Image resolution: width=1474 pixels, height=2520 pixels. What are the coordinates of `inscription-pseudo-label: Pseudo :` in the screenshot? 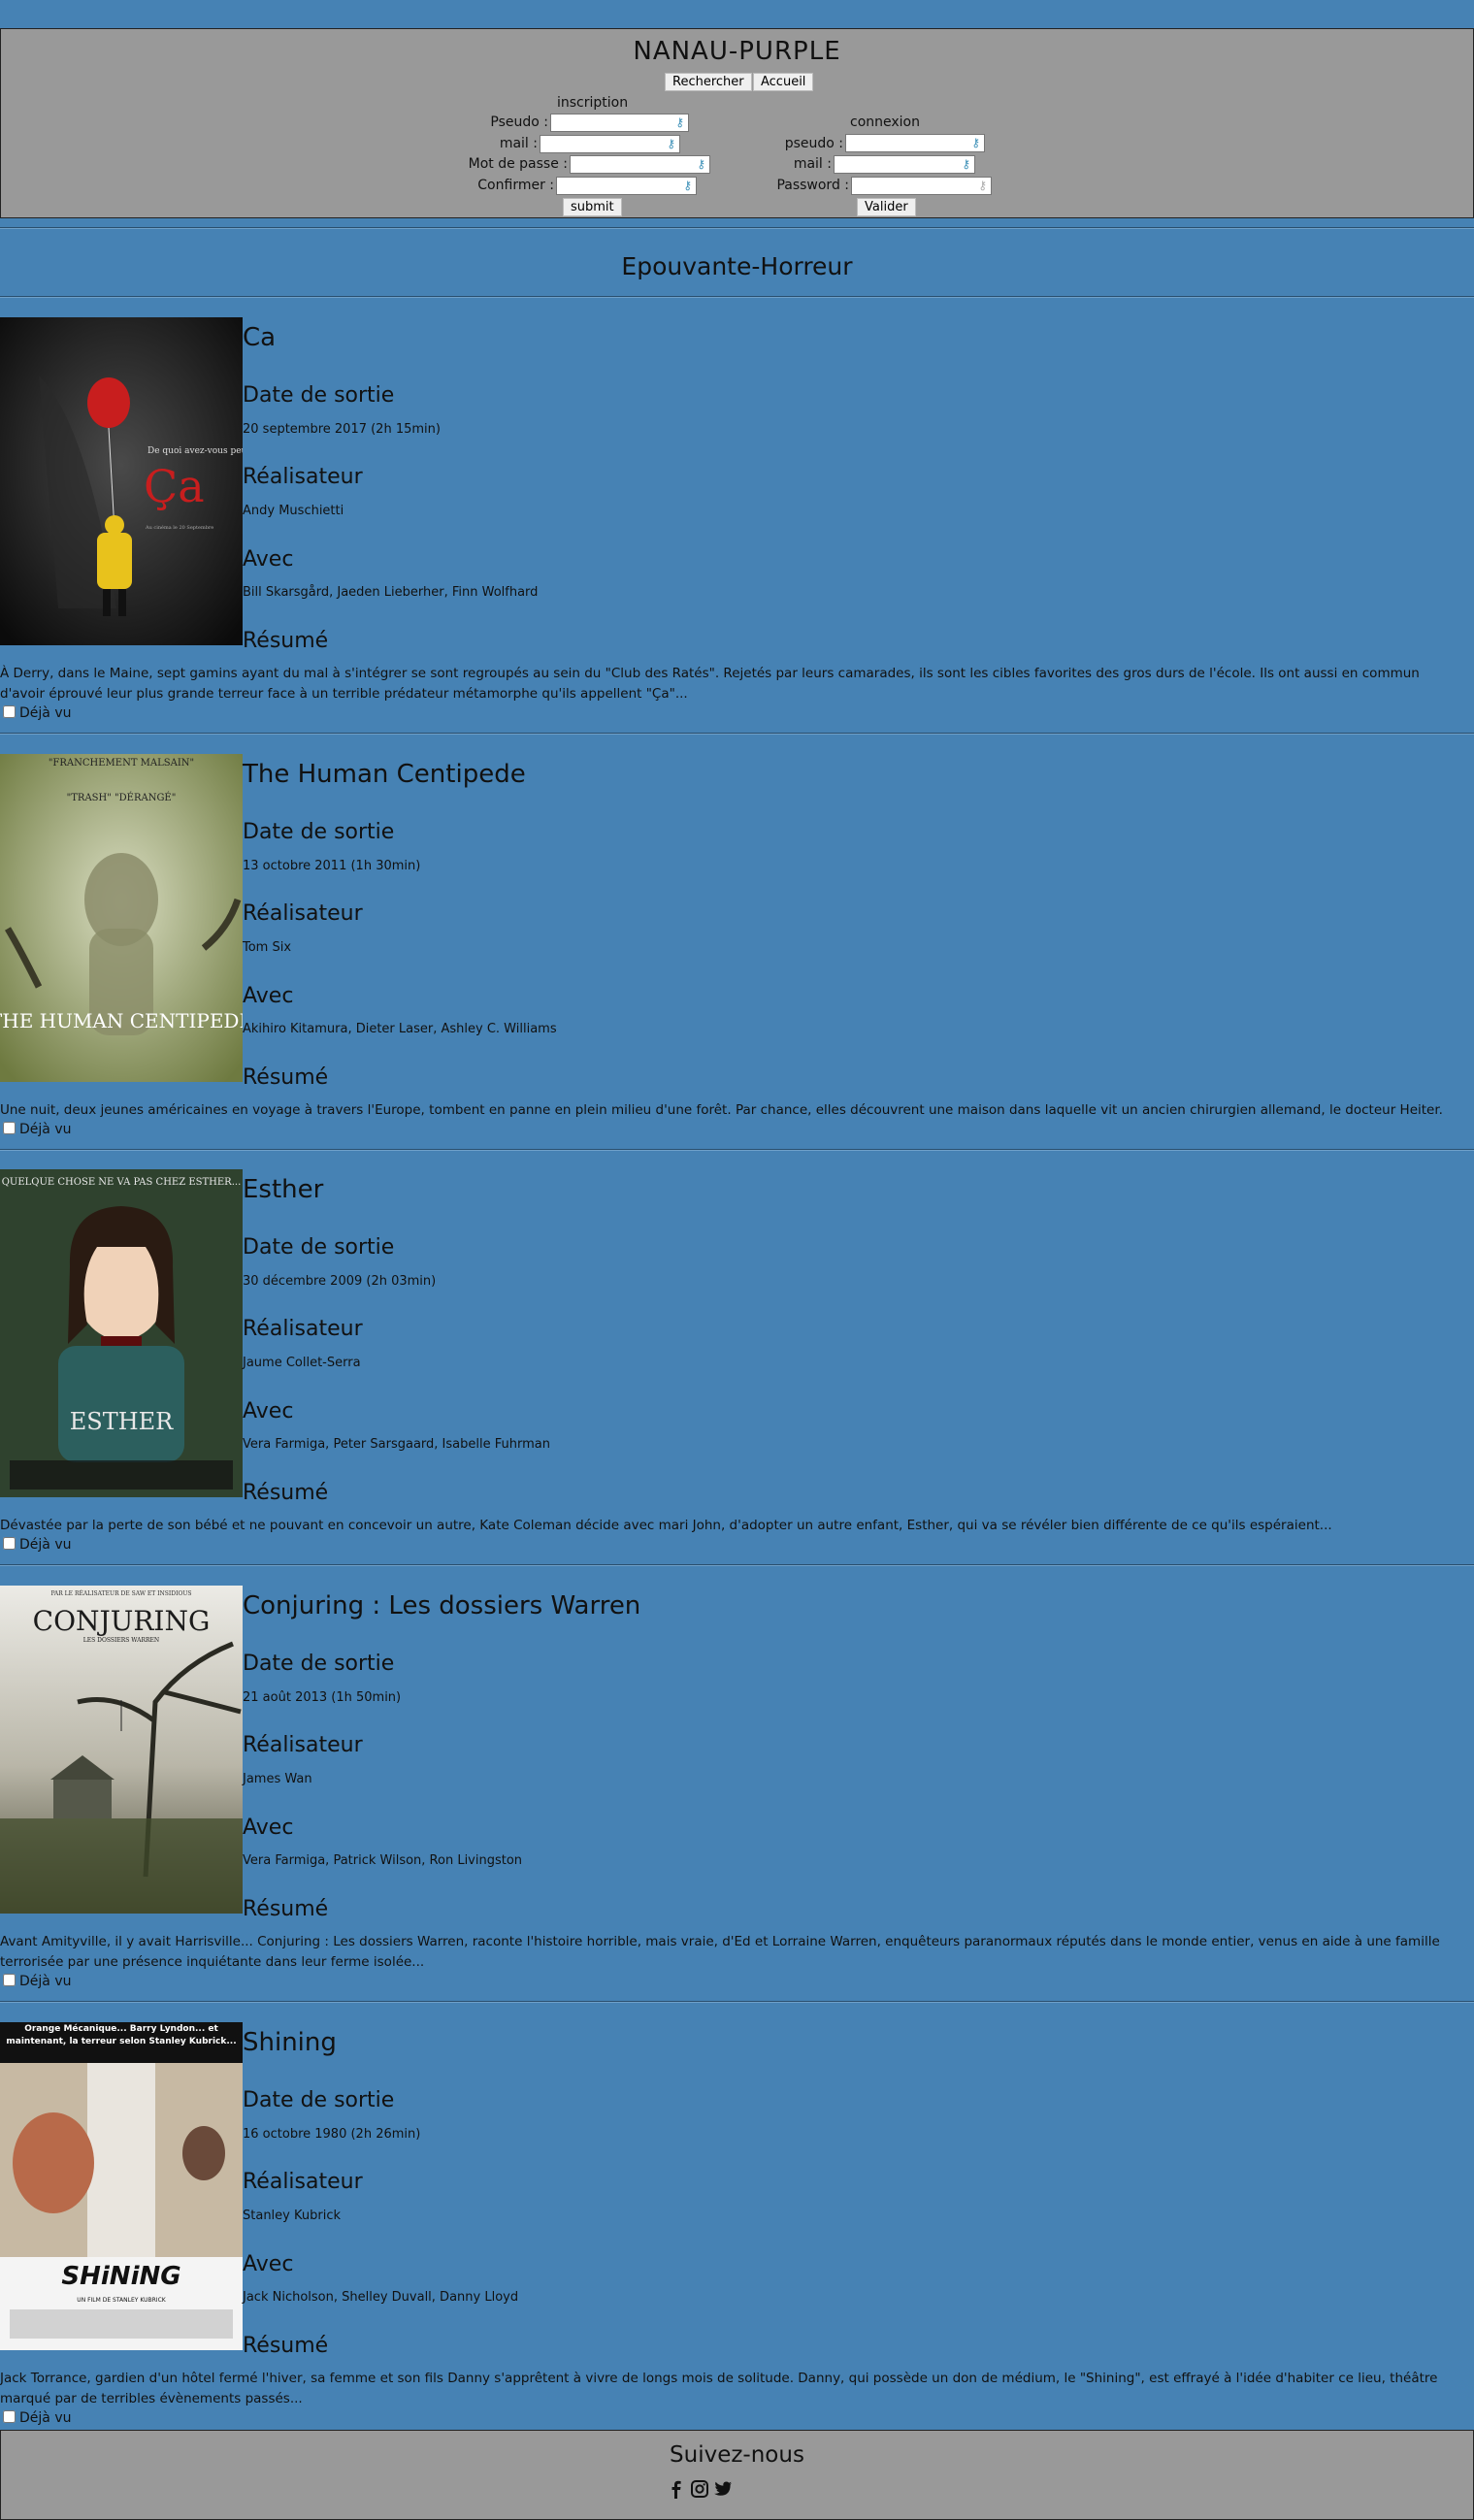 It's located at (519, 122).